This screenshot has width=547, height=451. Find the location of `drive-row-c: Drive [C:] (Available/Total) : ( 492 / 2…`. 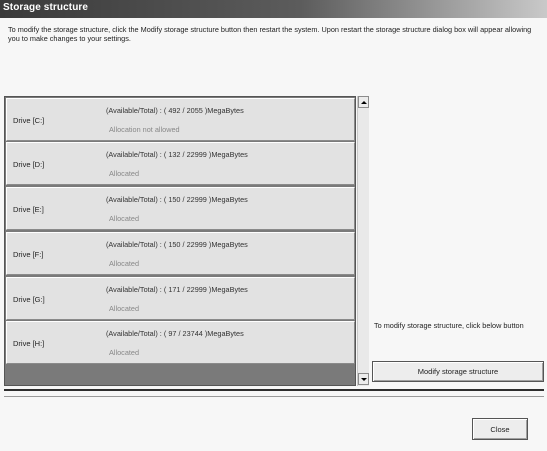

drive-row-c: Drive [C:] (Available/Total) : ( 492 / 2… is located at coordinates (180, 119).